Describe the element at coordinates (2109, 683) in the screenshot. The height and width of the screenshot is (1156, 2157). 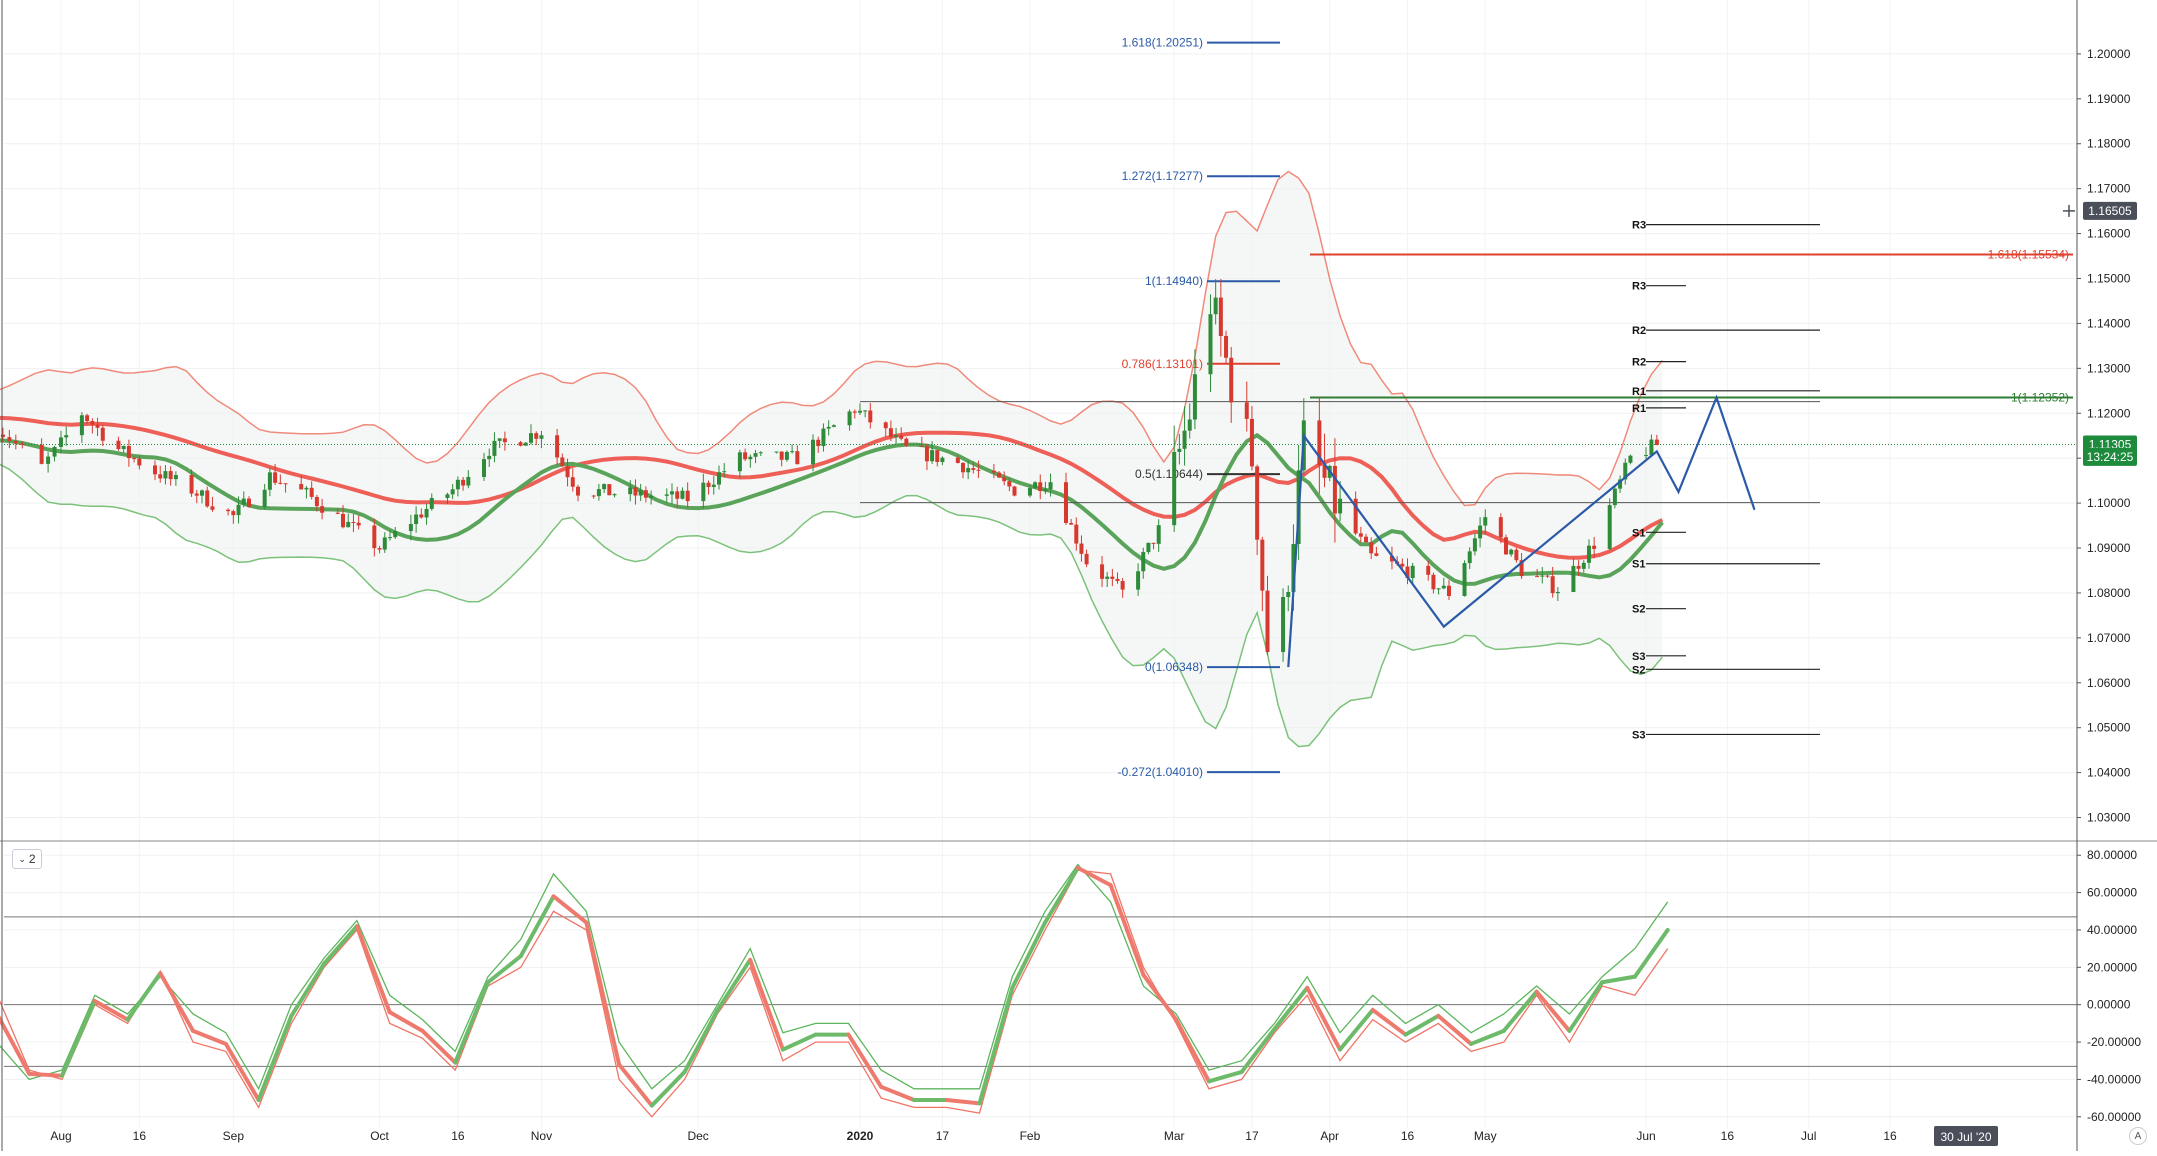
I see `y-tick-label: 1.06000` at that location.